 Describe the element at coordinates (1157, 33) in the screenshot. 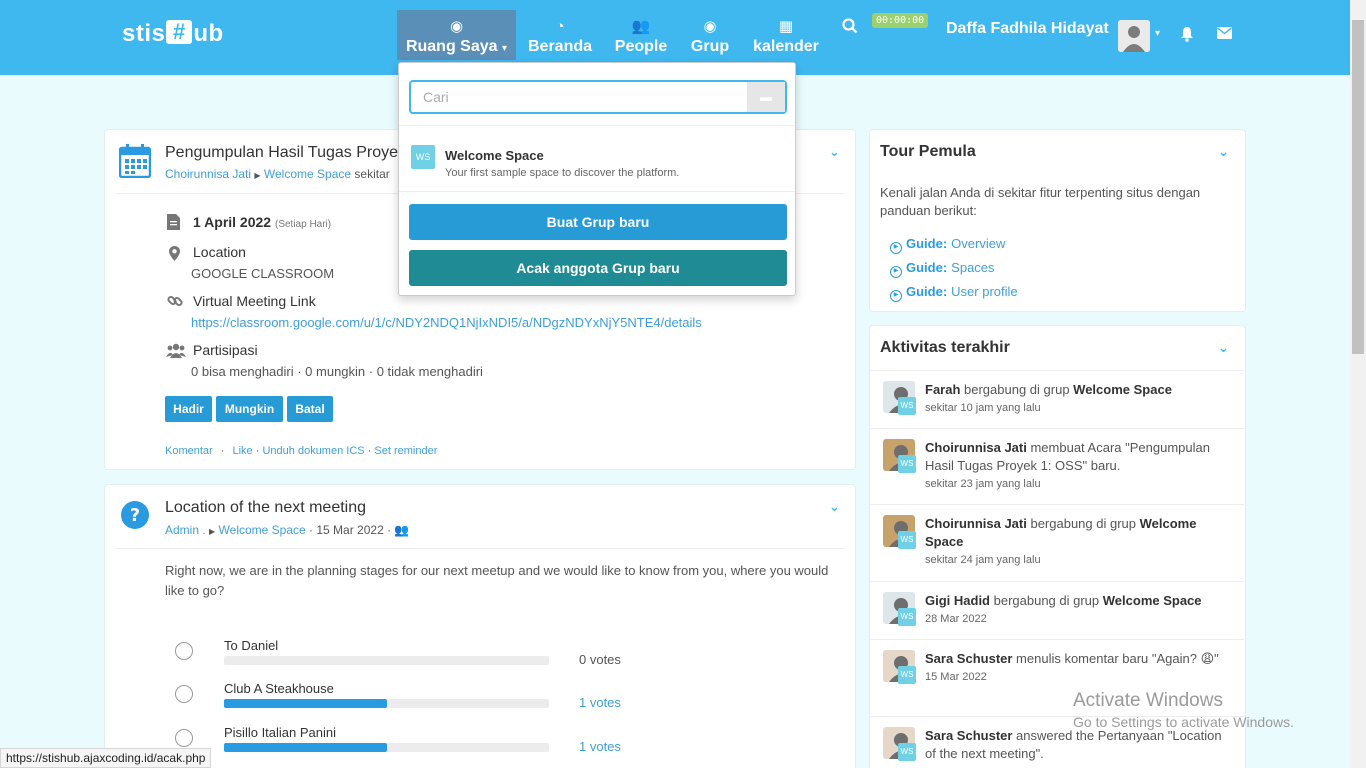

I see `caret-down-icon: ▾` at that location.